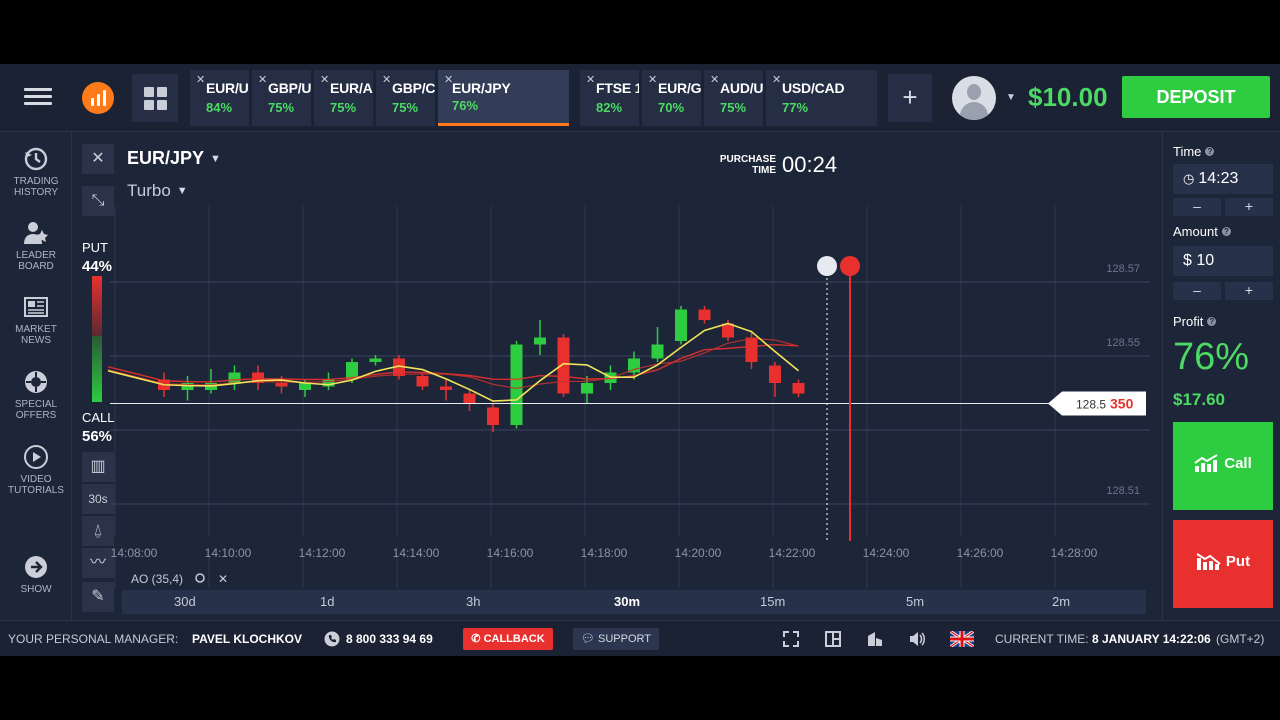  What do you see at coordinates (473, 601) in the screenshot?
I see `timeframe-3h: 3h` at bounding box center [473, 601].